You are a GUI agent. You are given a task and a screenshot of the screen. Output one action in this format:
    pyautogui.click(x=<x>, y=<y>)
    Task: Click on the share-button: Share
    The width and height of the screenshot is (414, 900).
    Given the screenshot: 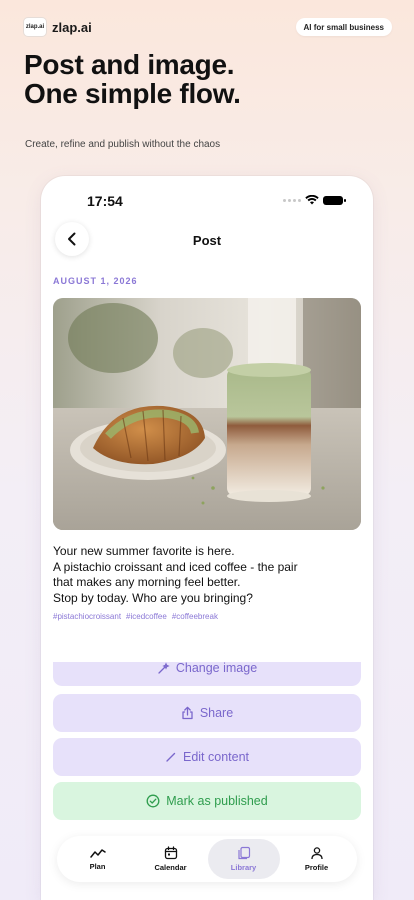 What is the action you would take?
    pyautogui.click(x=207, y=713)
    